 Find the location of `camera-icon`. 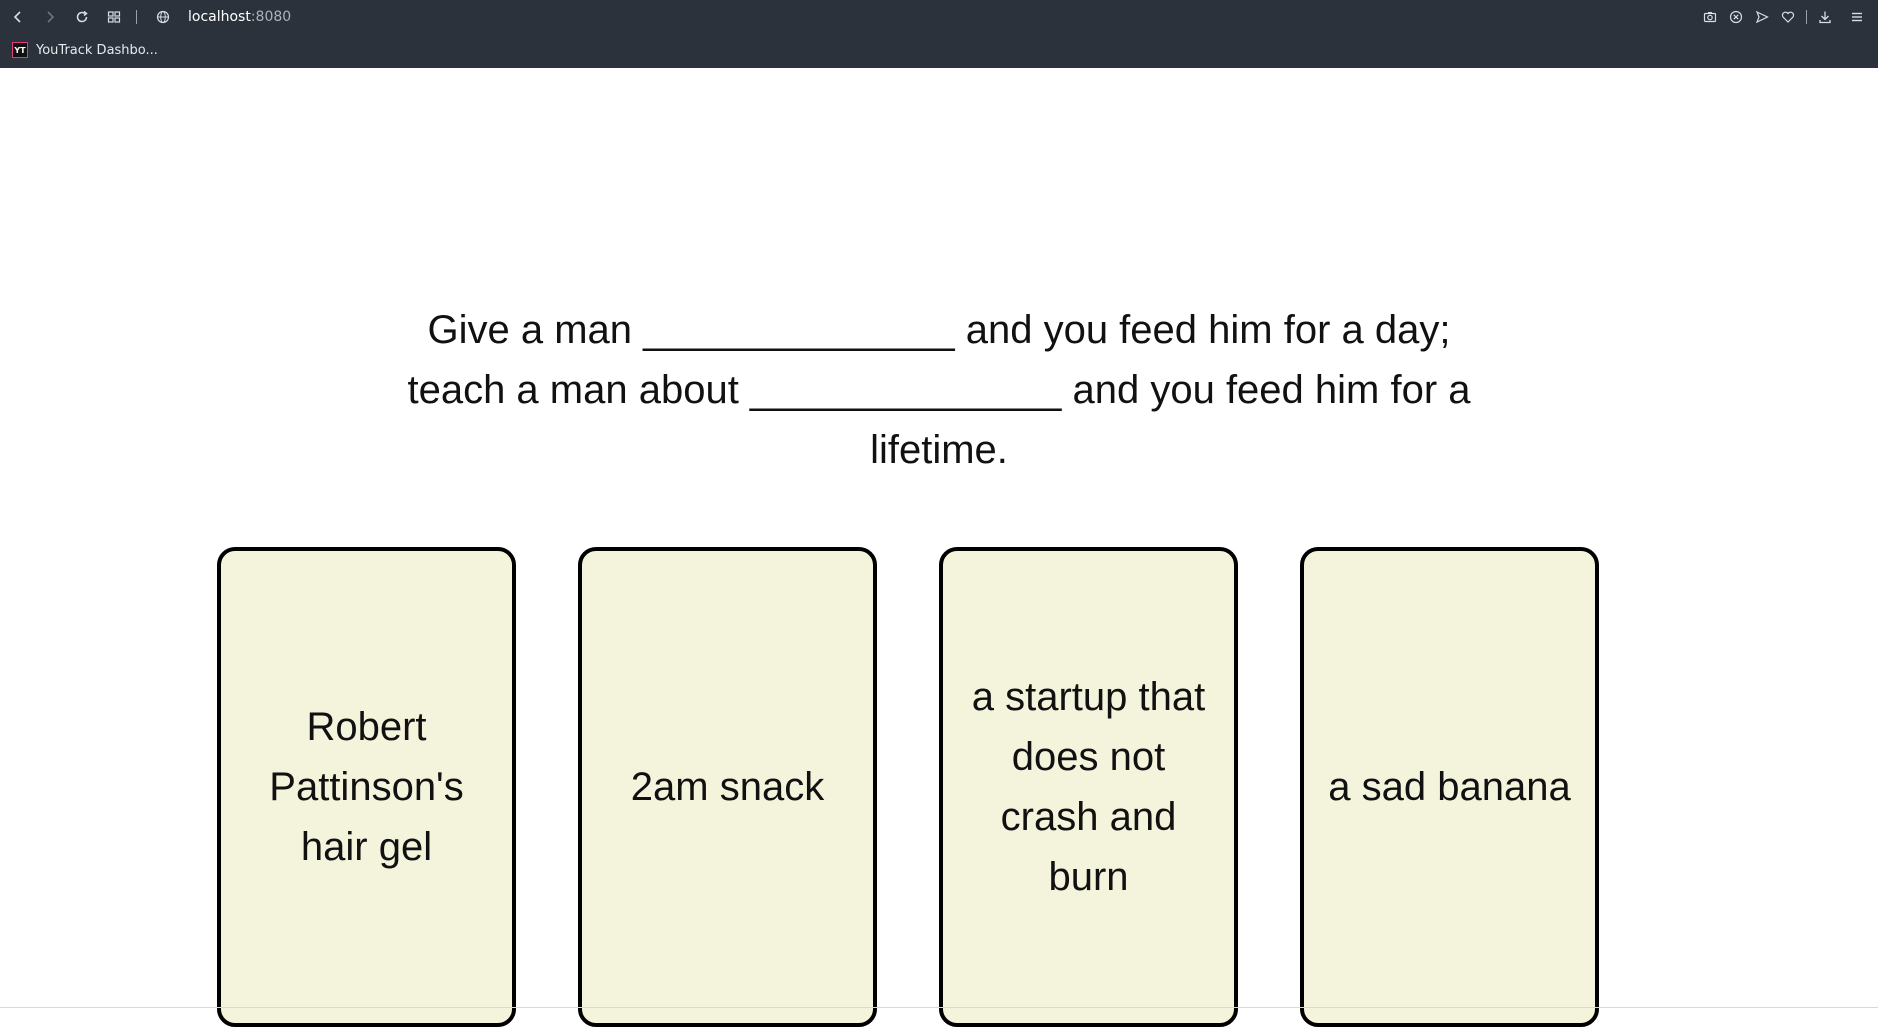

camera-icon is located at coordinates (1710, 17).